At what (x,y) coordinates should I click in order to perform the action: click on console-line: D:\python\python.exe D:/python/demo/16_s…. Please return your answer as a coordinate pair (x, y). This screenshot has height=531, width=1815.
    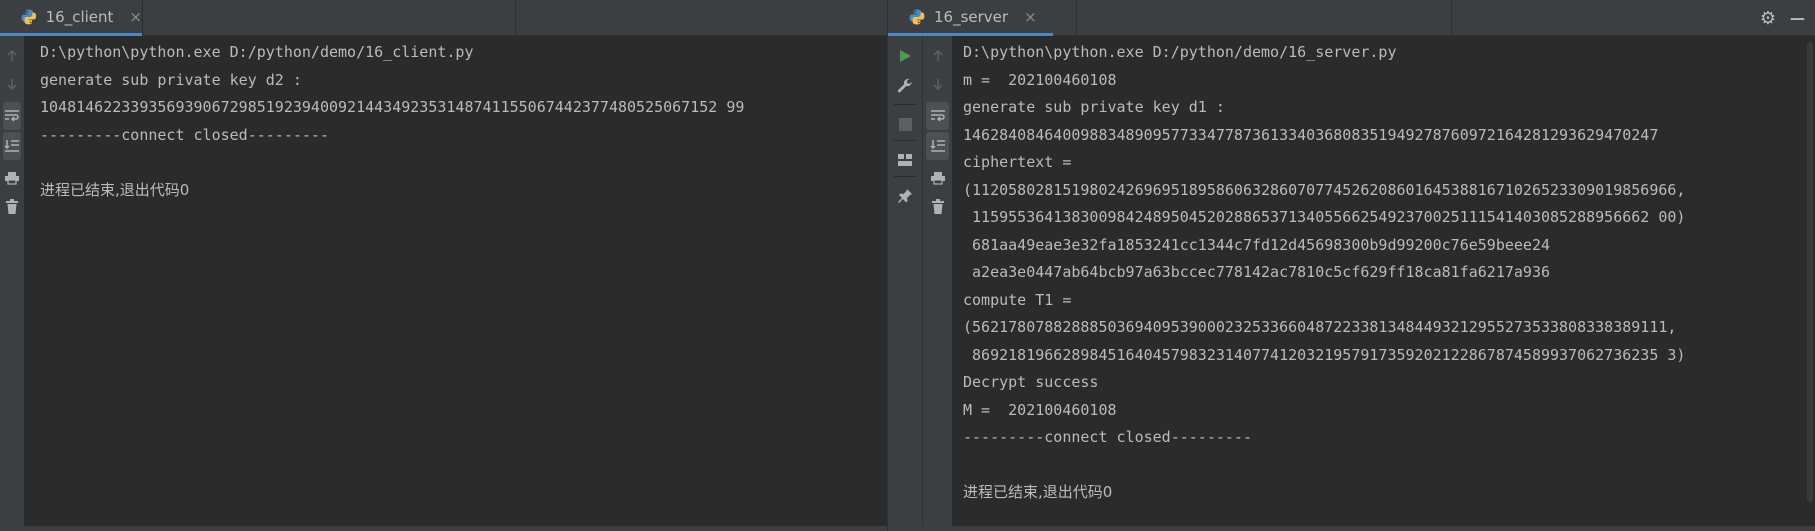
    Looking at the image, I should click on (1180, 52).